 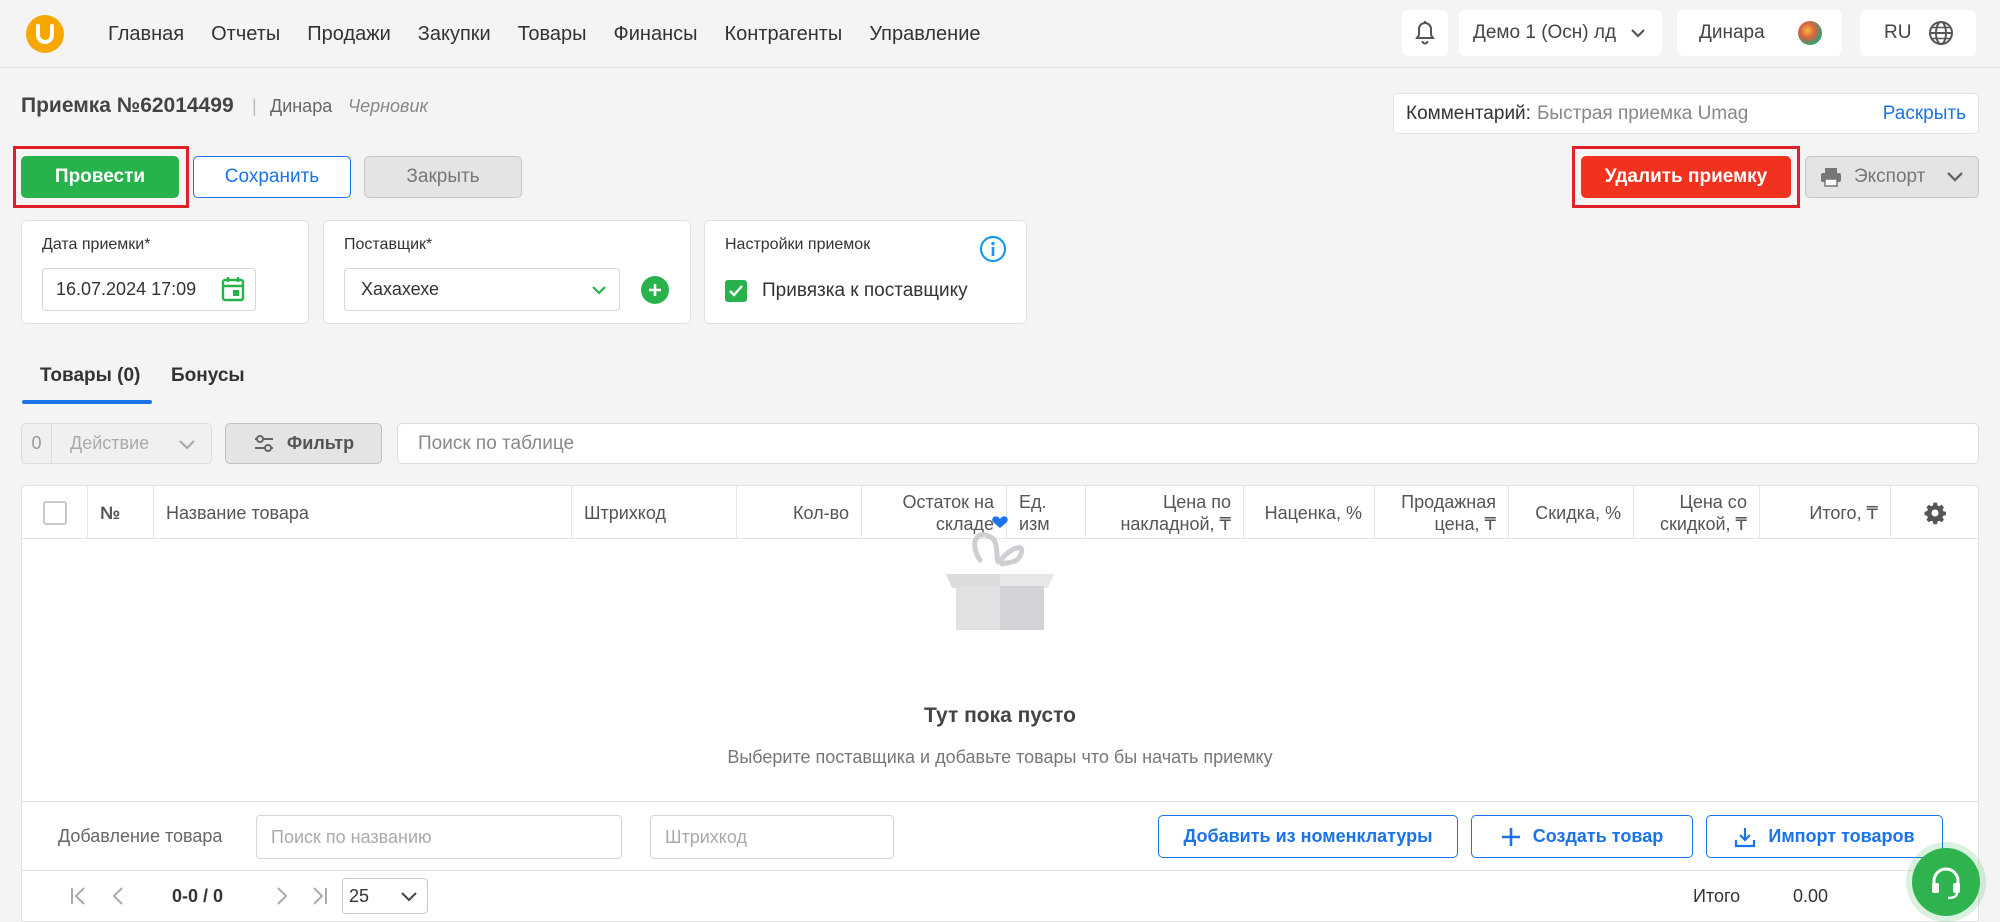 What do you see at coordinates (127, 105) in the screenshot?
I see `page-title: Приемка №62014499` at bounding box center [127, 105].